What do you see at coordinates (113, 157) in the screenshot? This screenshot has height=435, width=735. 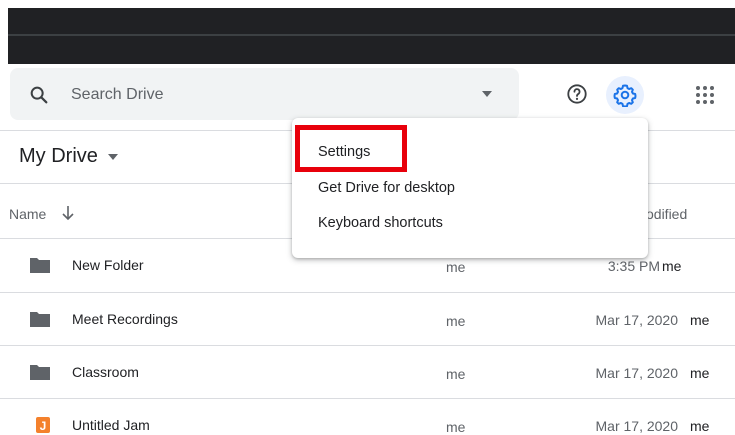 I see `chevron-down-icon` at bounding box center [113, 157].